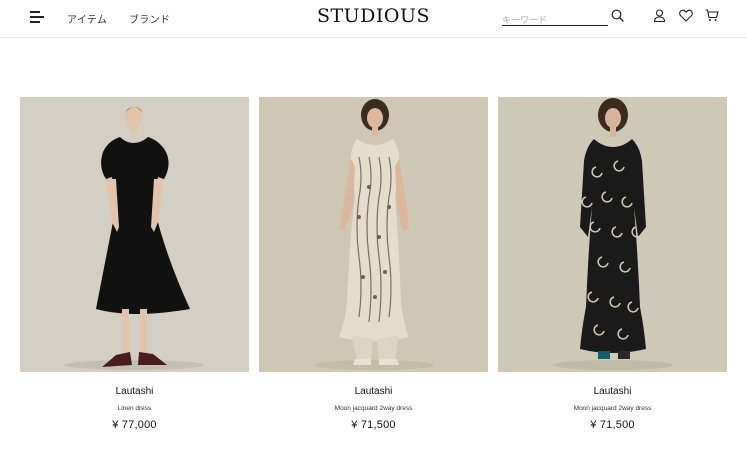 Image resolution: width=747 pixels, height=453 pixels. Describe the element at coordinates (149, 18) in the screenshot. I see `nav-brands-link: ブランド` at that location.